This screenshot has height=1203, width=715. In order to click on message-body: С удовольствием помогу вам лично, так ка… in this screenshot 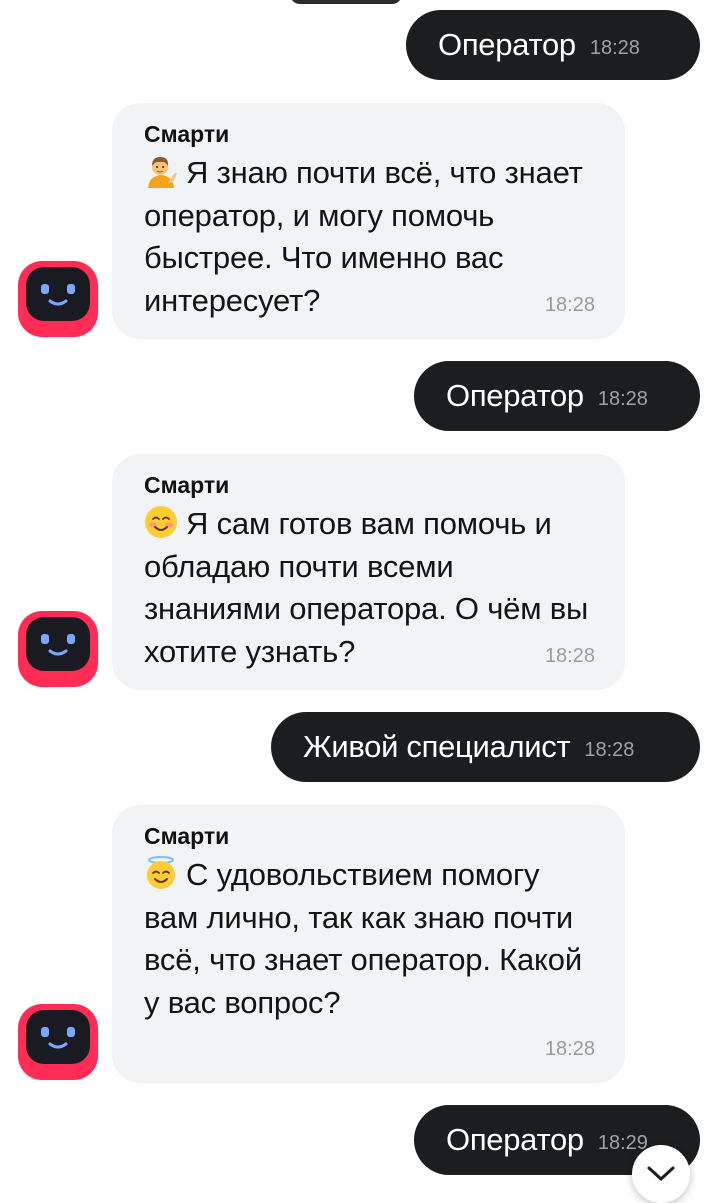, I will do `click(369, 939)`.